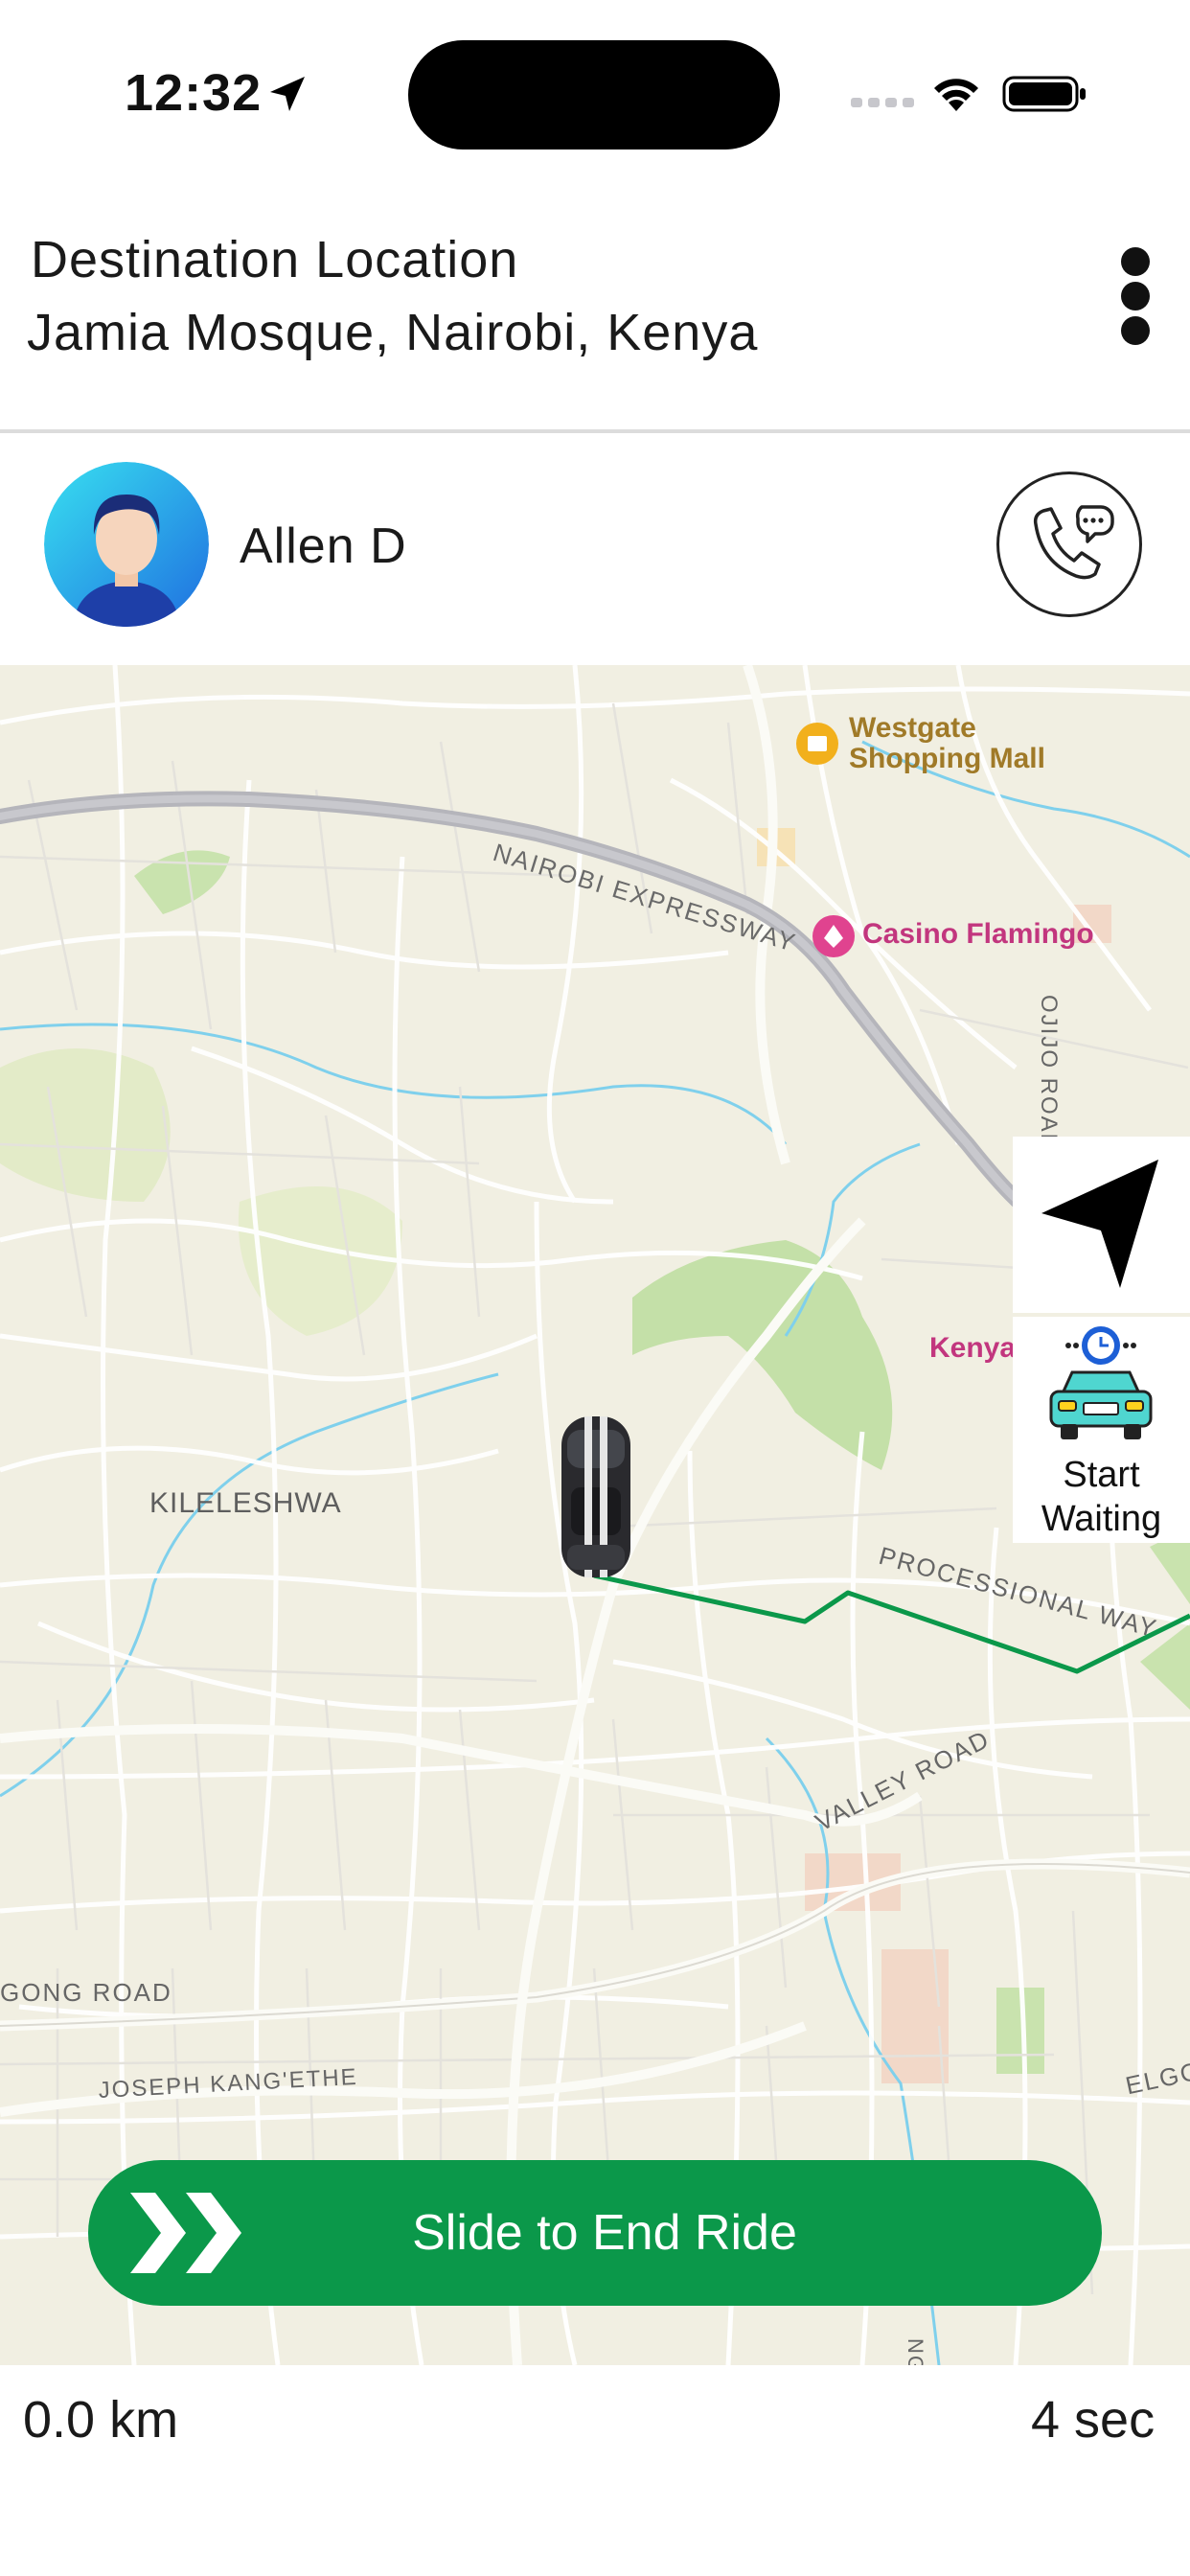 The height and width of the screenshot is (2576, 1190). What do you see at coordinates (594, 95) in the screenshot?
I see `dynamic-island` at bounding box center [594, 95].